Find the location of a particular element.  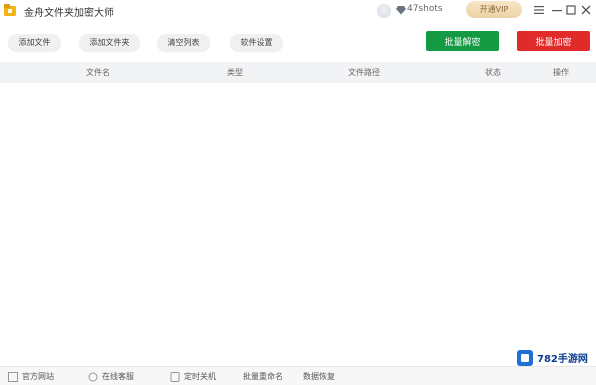

clear-list-button: 清空列表 is located at coordinates (183, 42).